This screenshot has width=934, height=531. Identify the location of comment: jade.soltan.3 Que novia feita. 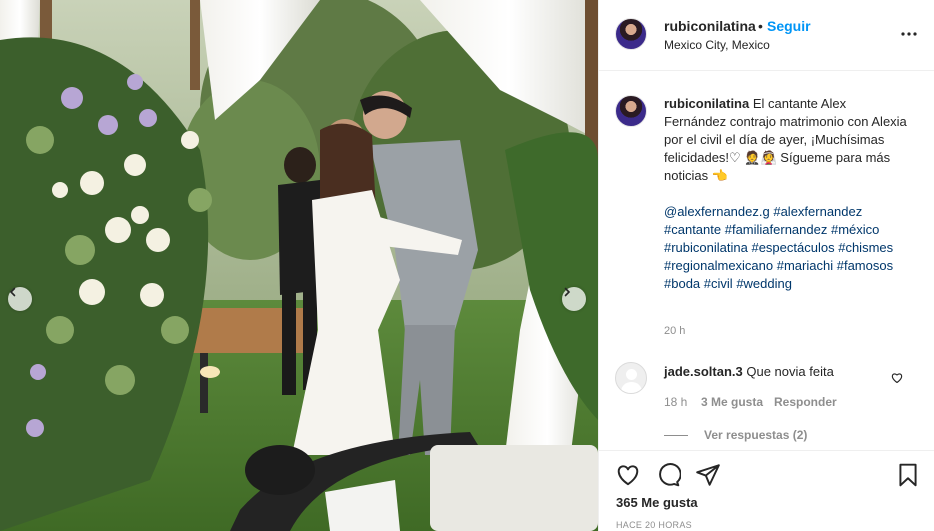
(749, 371).